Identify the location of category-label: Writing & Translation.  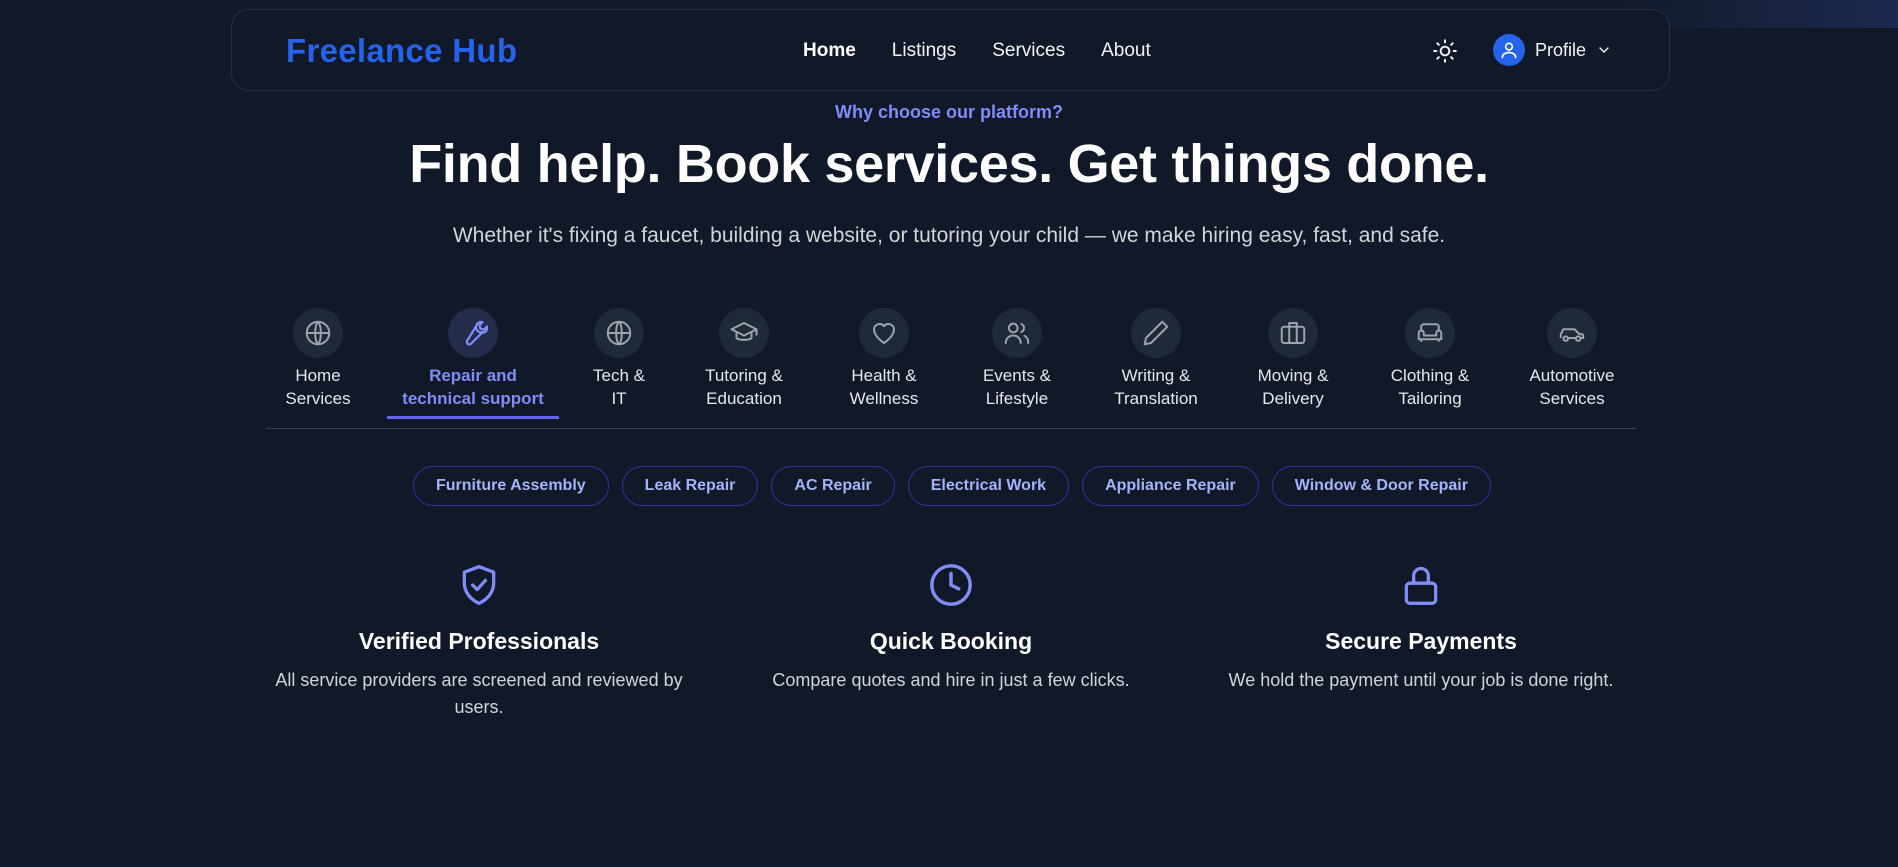
(1156, 387).